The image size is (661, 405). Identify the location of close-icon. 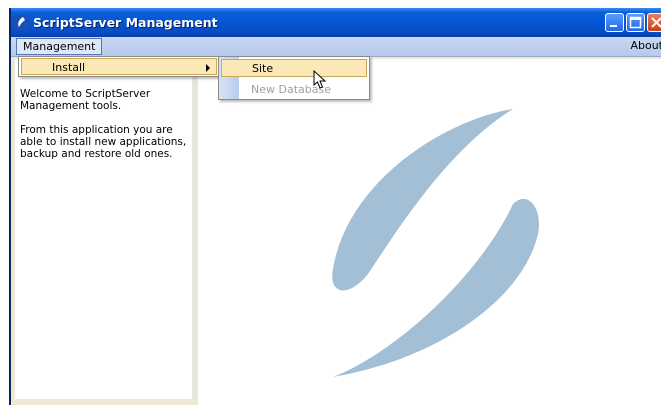
(656, 22).